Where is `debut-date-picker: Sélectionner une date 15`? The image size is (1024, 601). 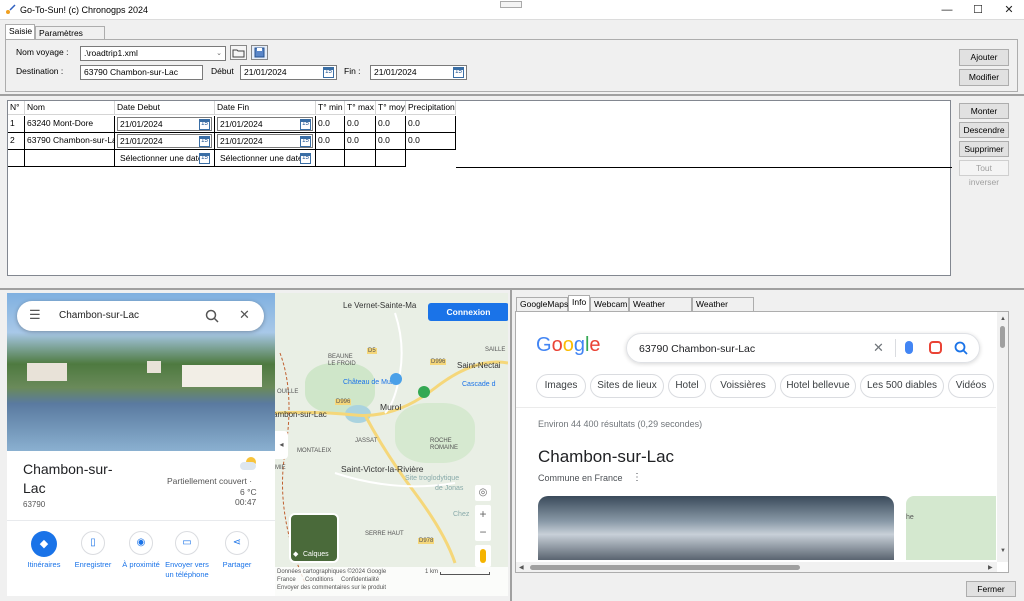 debut-date-picker: Sélectionner une date 15 is located at coordinates (164, 158).